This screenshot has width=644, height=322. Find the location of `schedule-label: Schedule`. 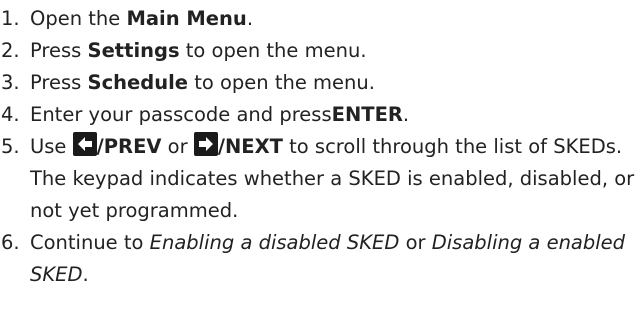

schedule-label: Schedule is located at coordinates (137, 82).